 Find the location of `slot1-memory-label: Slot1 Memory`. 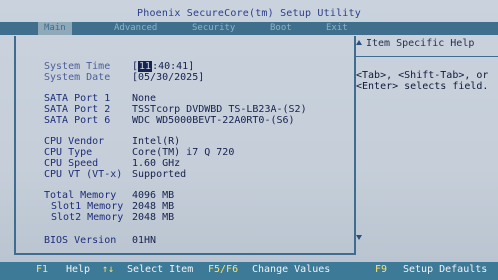

slot1-memory-label: Slot1 Memory is located at coordinates (87, 206).